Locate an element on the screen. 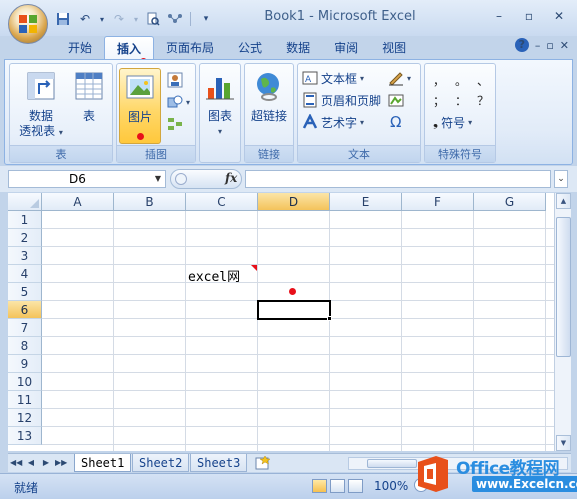 The width and height of the screenshot is (577, 499). row-header-4: 4 is located at coordinates (25, 274).